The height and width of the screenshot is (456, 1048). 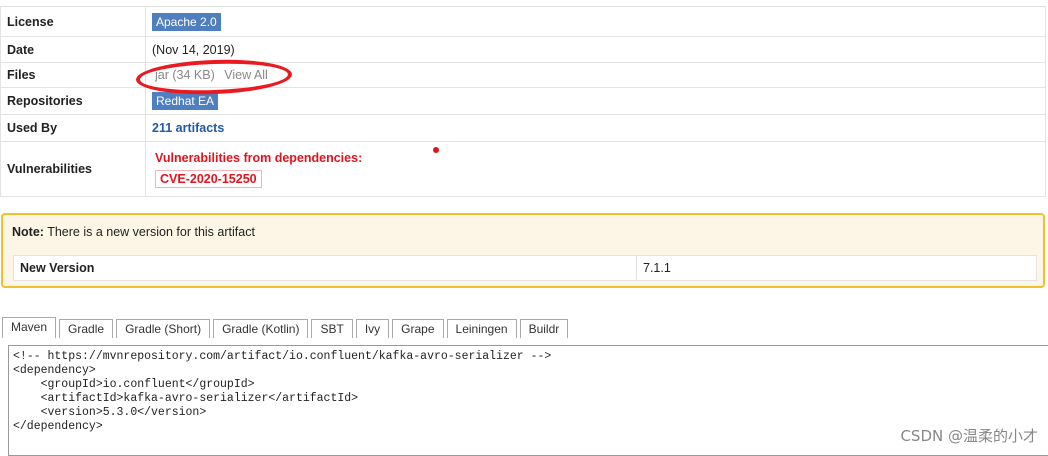 I want to click on tab-gradle-short: Gradle (Short), so click(x=163, y=328).